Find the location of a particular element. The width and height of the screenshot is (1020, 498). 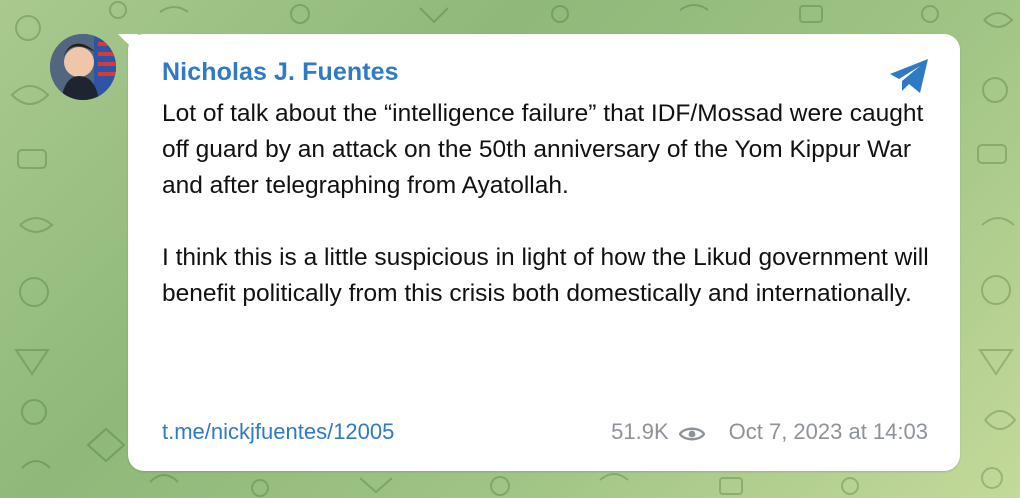

eye-icon is located at coordinates (692, 432).